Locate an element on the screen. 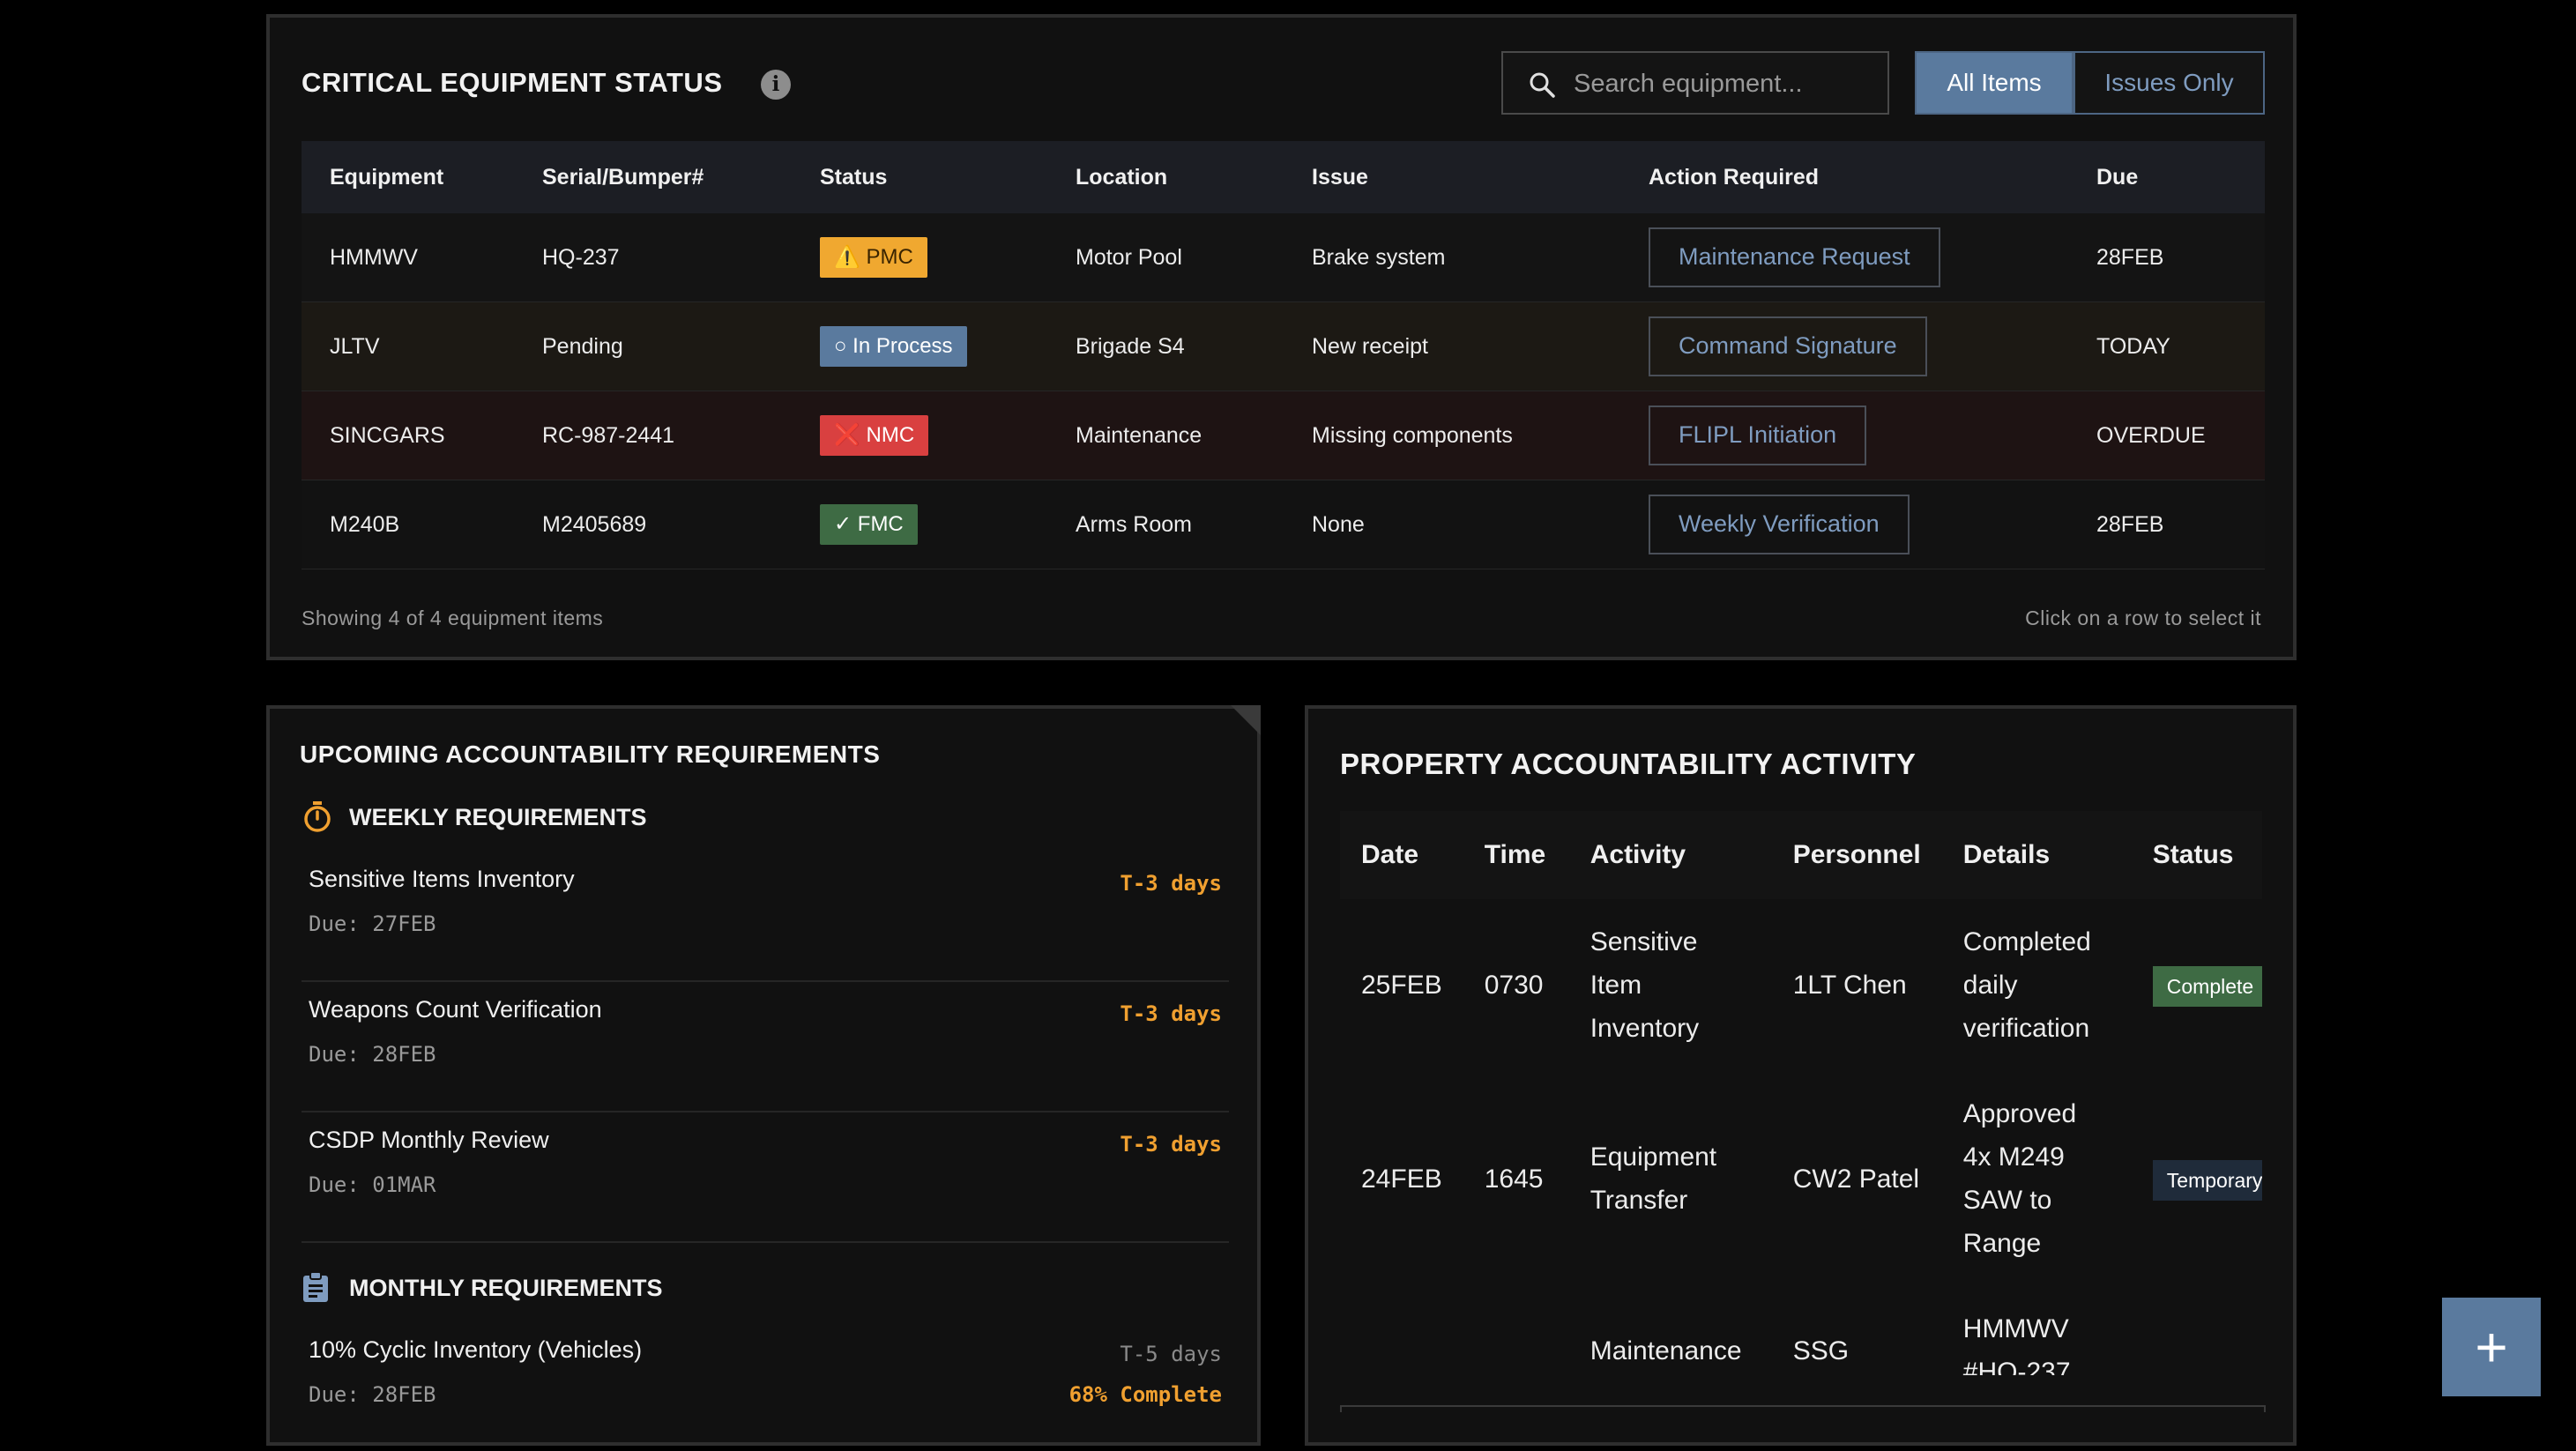 This screenshot has width=2576, height=1451. cell-status is located at coordinates (2197, 1331).